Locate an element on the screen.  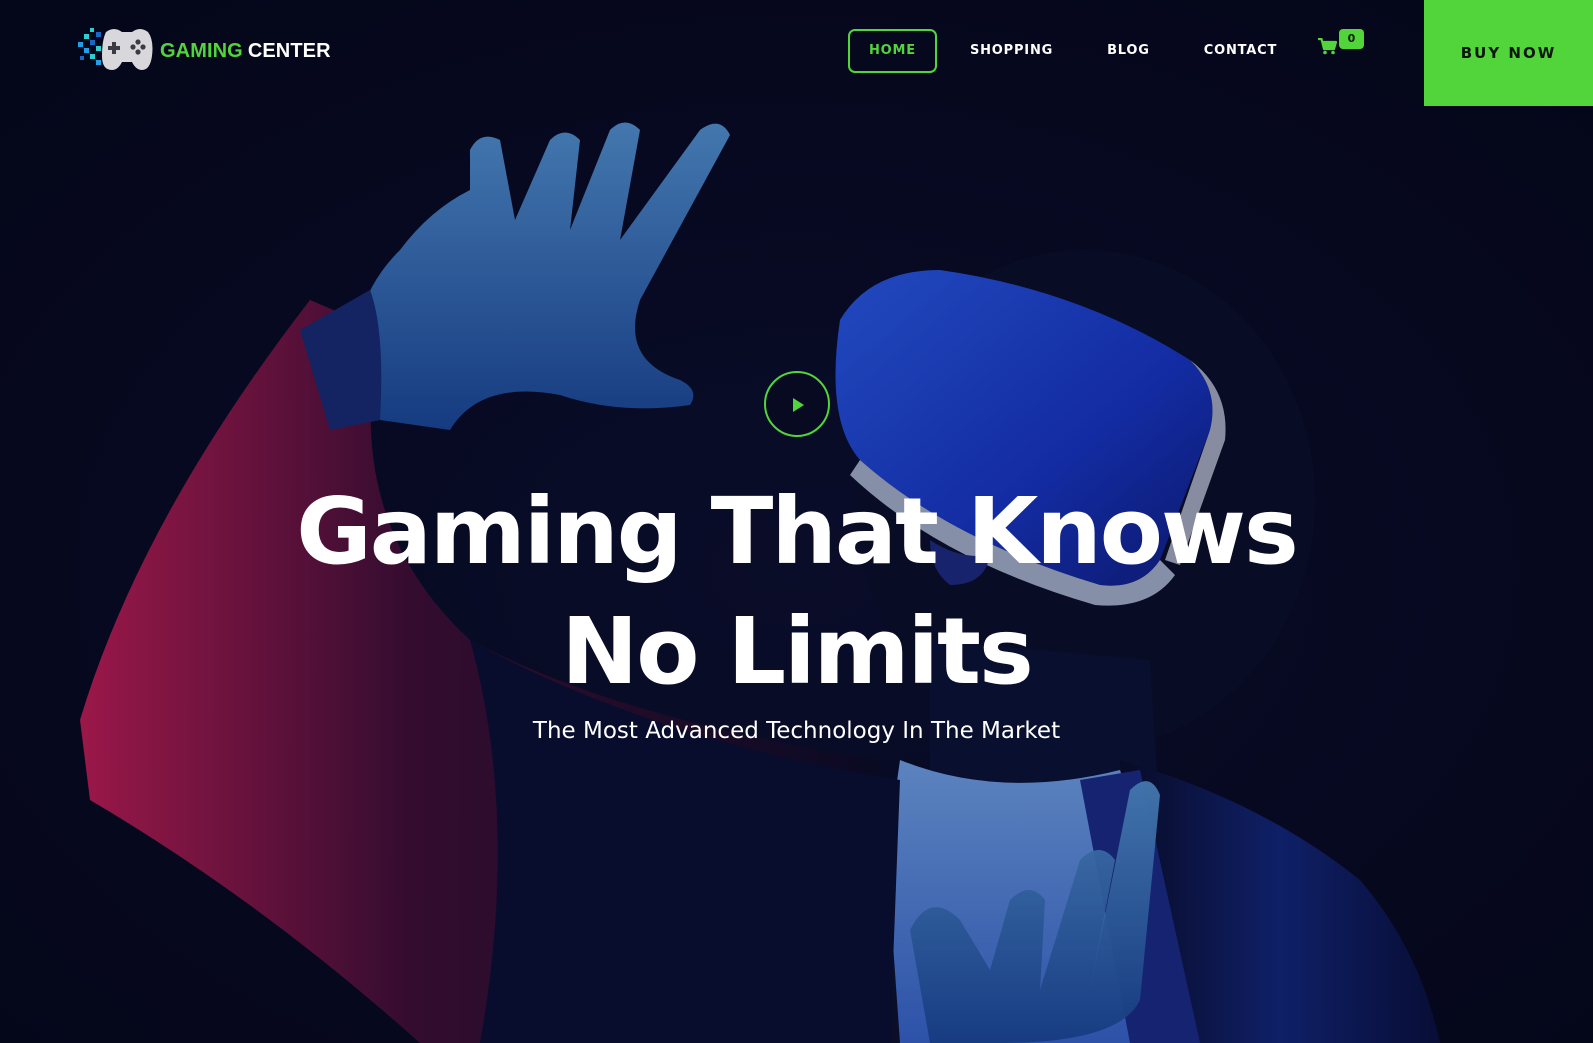
main-nav: HOME SHOPPING BLOG CONTACT is located at coordinates (1079, 51).